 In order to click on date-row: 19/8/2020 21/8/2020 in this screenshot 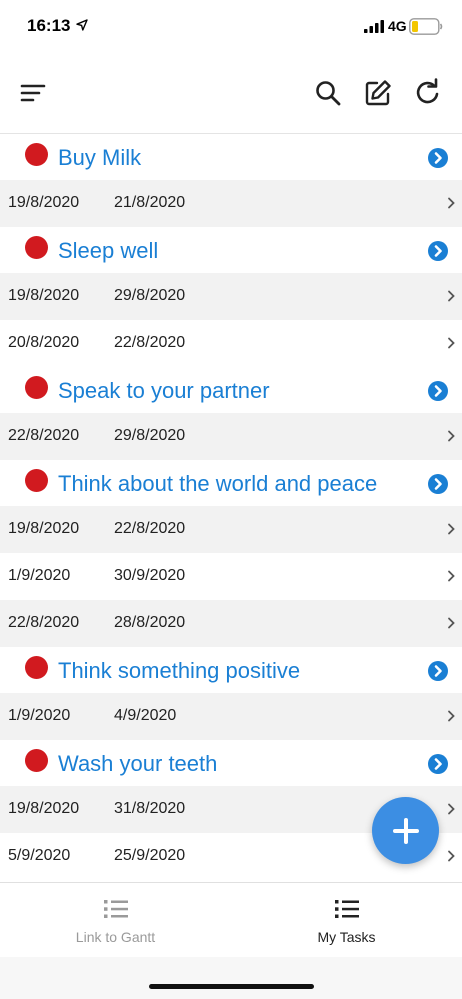, I will do `click(231, 203)`.